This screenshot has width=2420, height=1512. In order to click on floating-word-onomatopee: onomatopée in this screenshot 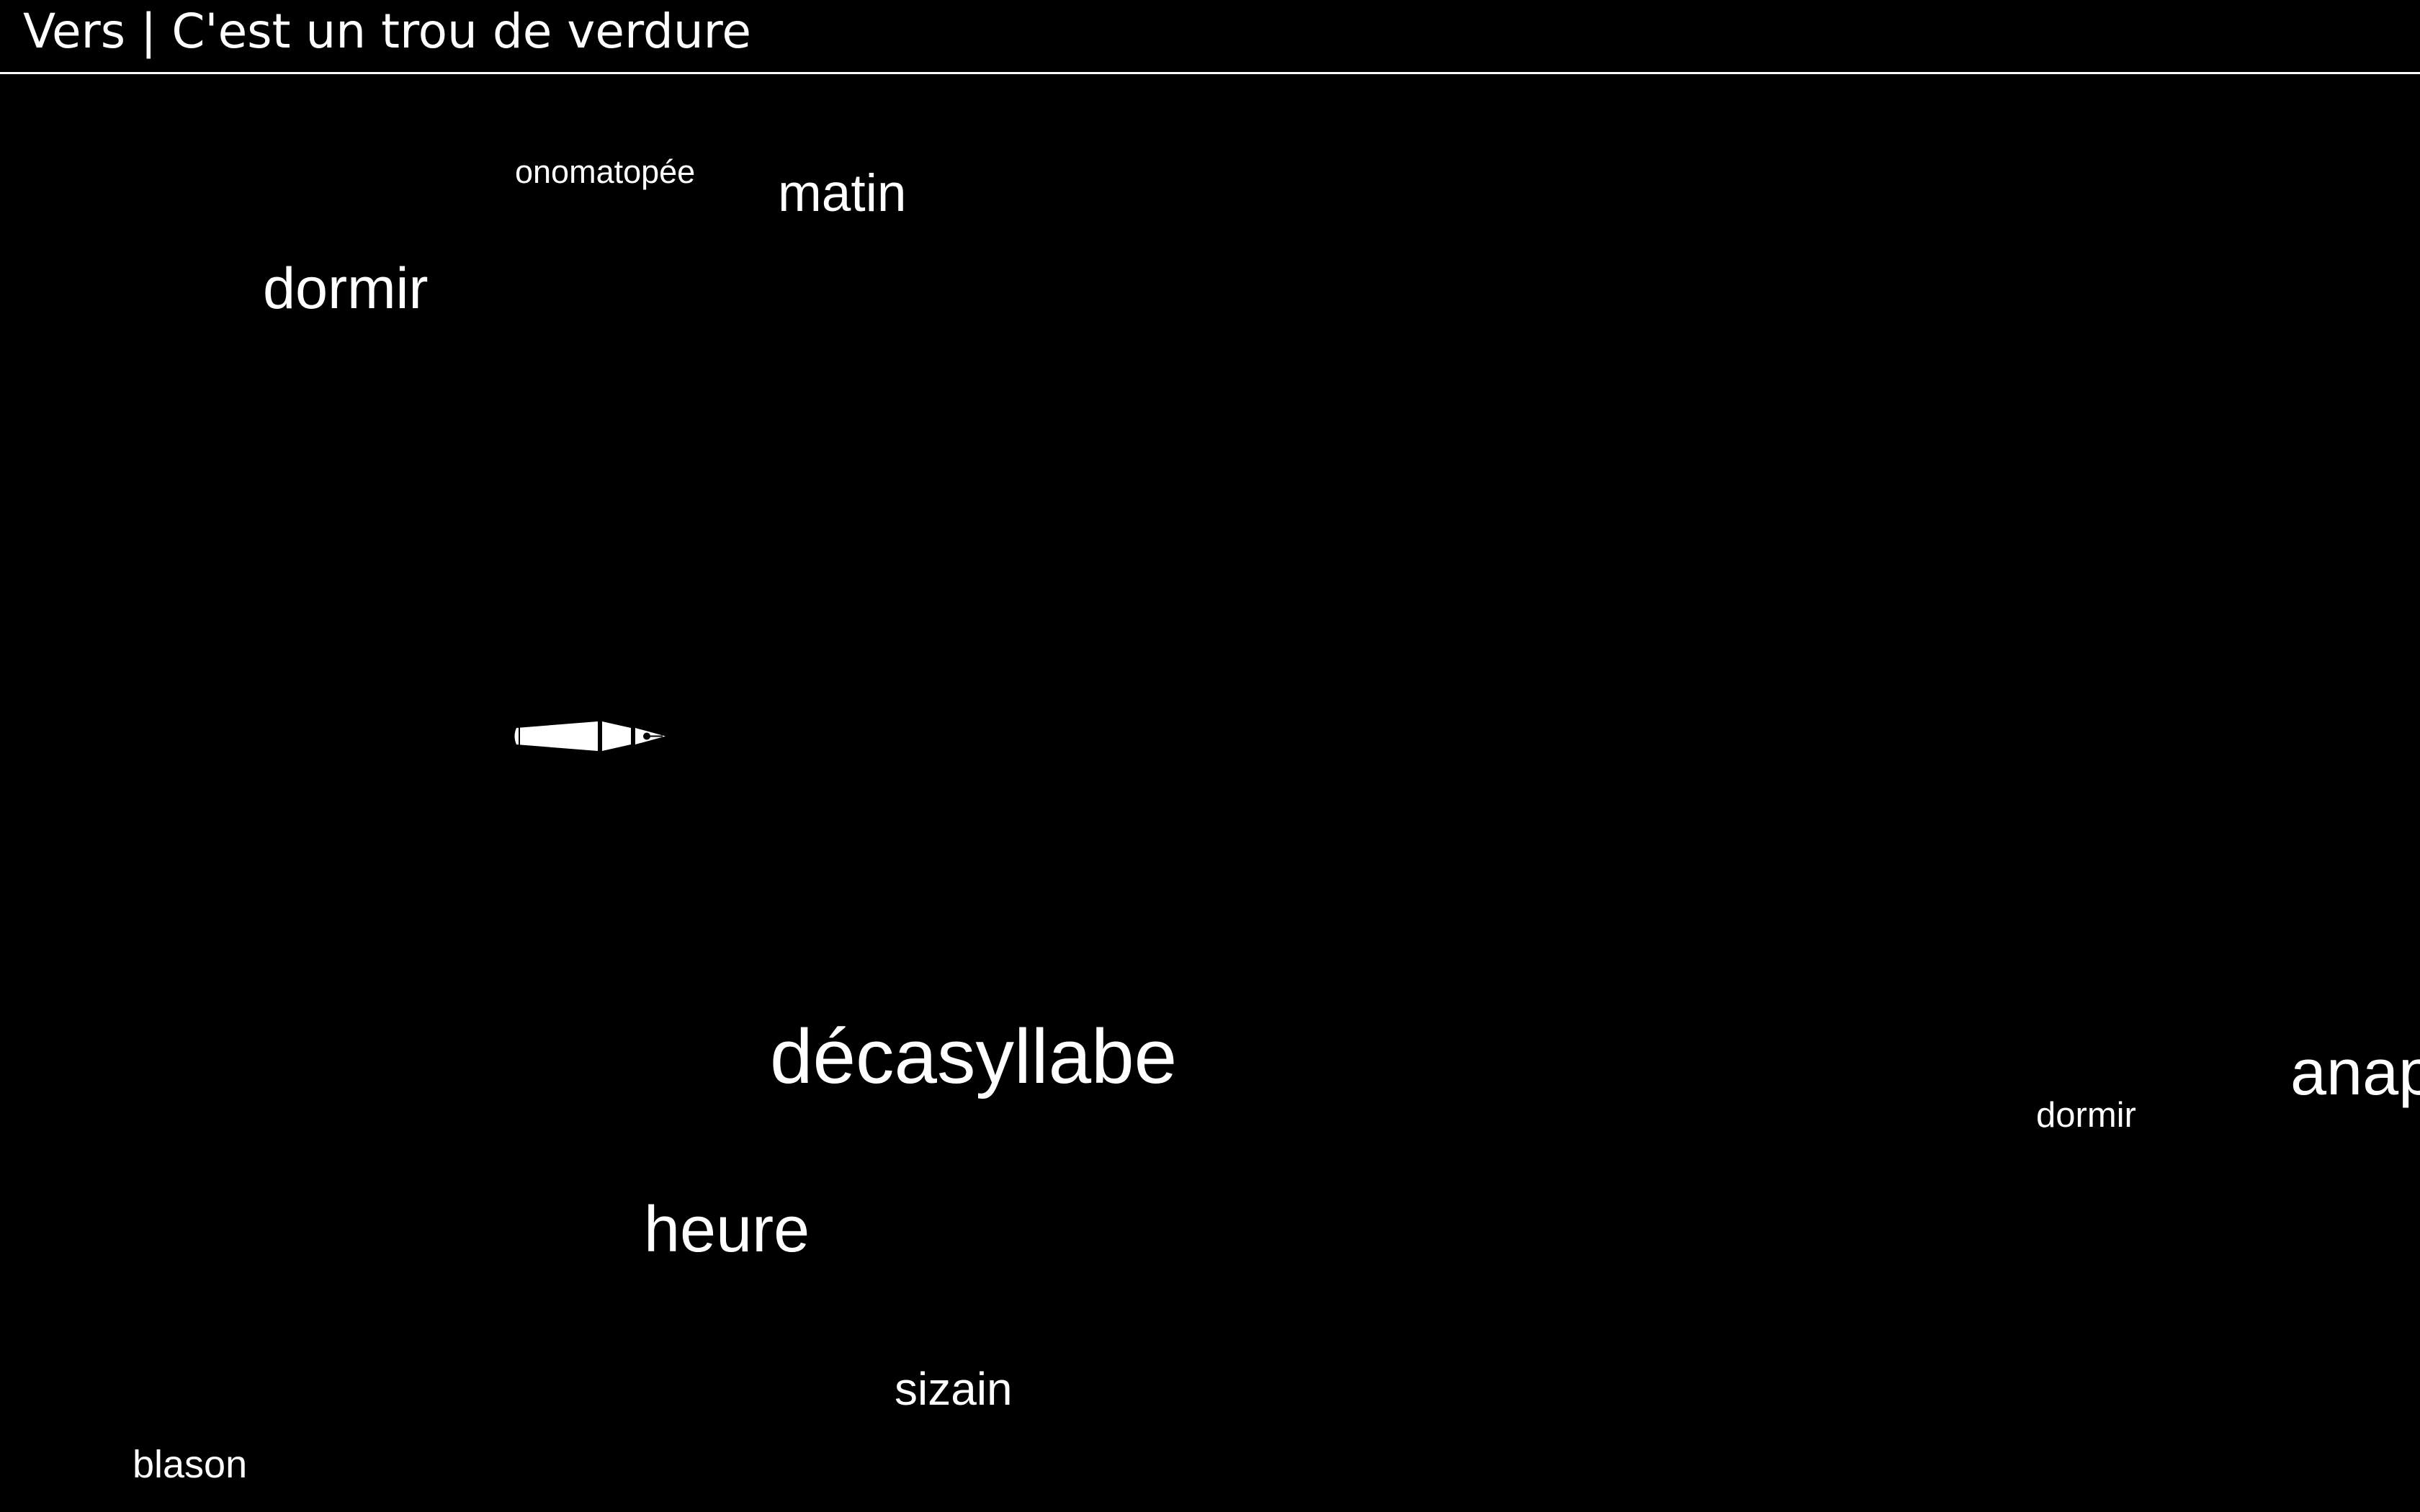, I will do `click(605, 172)`.